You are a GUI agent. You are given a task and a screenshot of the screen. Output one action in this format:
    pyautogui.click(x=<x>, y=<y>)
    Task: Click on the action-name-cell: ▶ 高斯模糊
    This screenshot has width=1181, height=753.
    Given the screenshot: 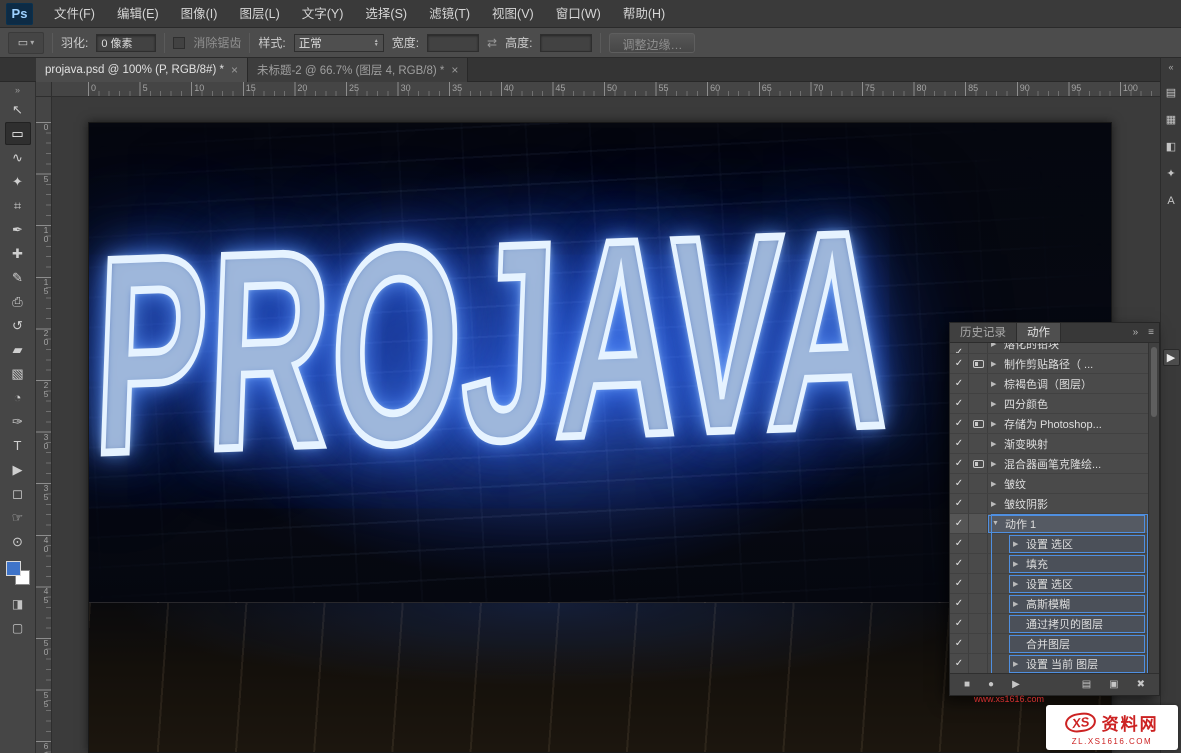 What is the action you would take?
    pyautogui.click(x=1077, y=603)
    